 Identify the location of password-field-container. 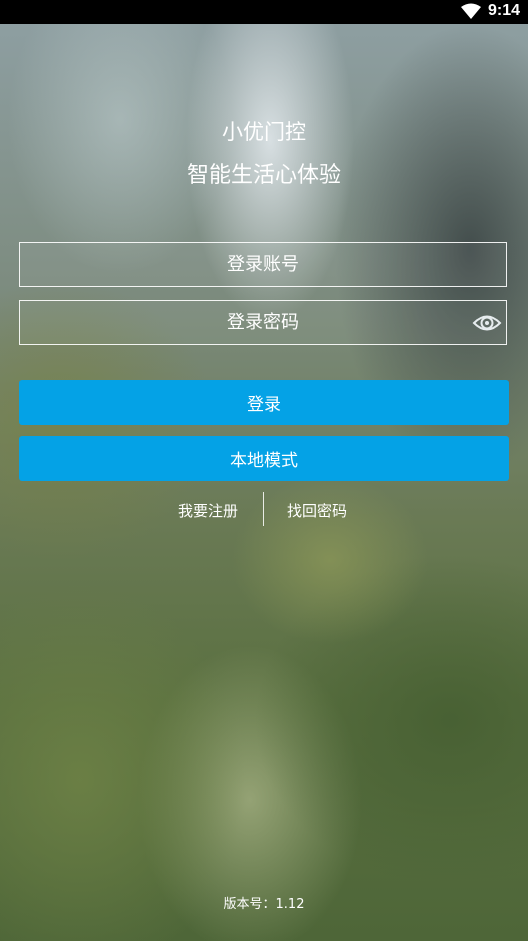
(263, 322).